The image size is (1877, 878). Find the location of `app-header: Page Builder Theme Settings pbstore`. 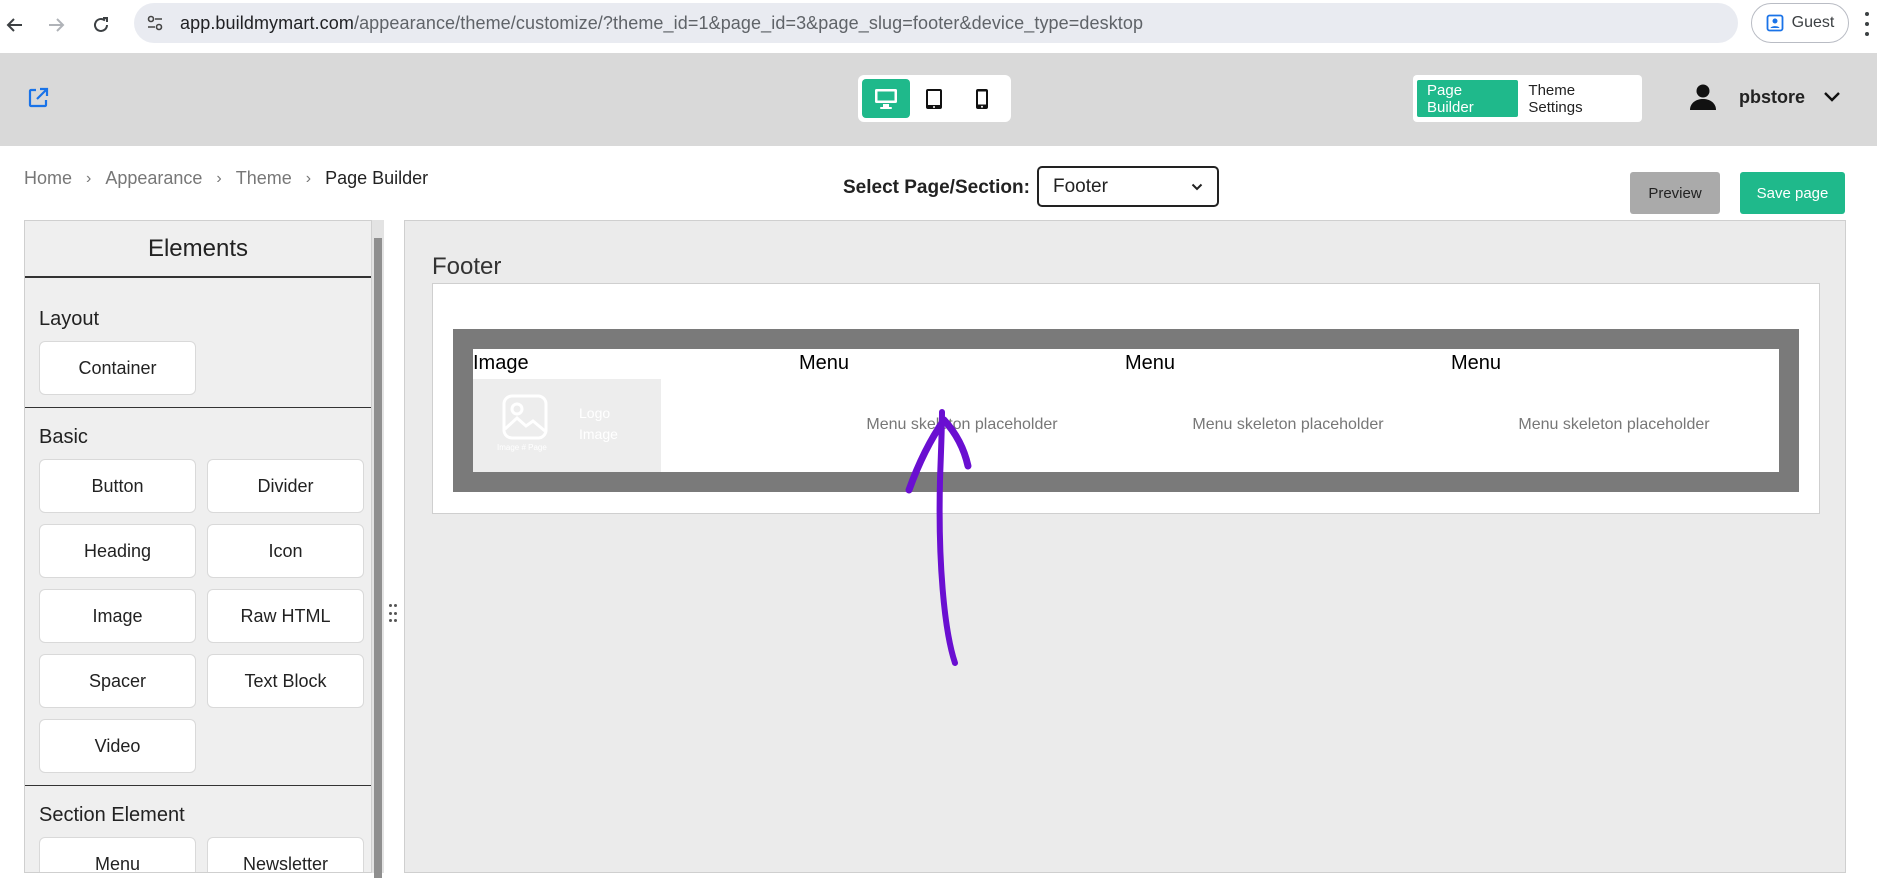

app-header: Page Builder Theme Settings pbstore is located at coordinates (938, 99).